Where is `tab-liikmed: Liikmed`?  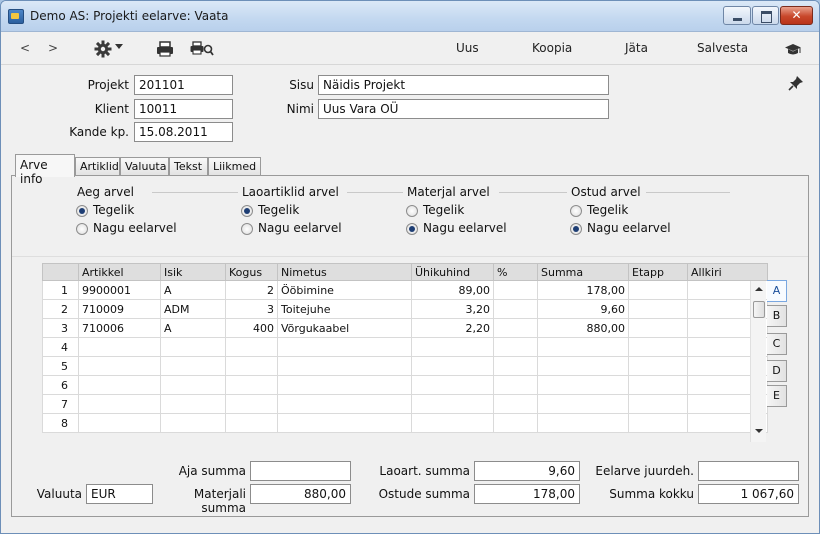 tab-liikmed: Liikmed is located at coordinates (234, 166).